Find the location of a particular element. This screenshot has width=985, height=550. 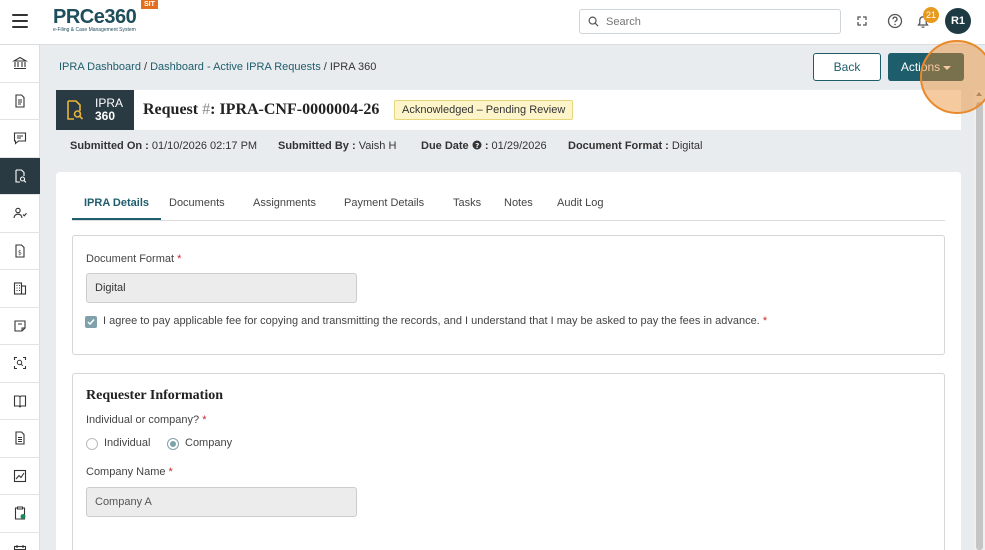

sidebar-item-scan is located at coordinates (20, 364).